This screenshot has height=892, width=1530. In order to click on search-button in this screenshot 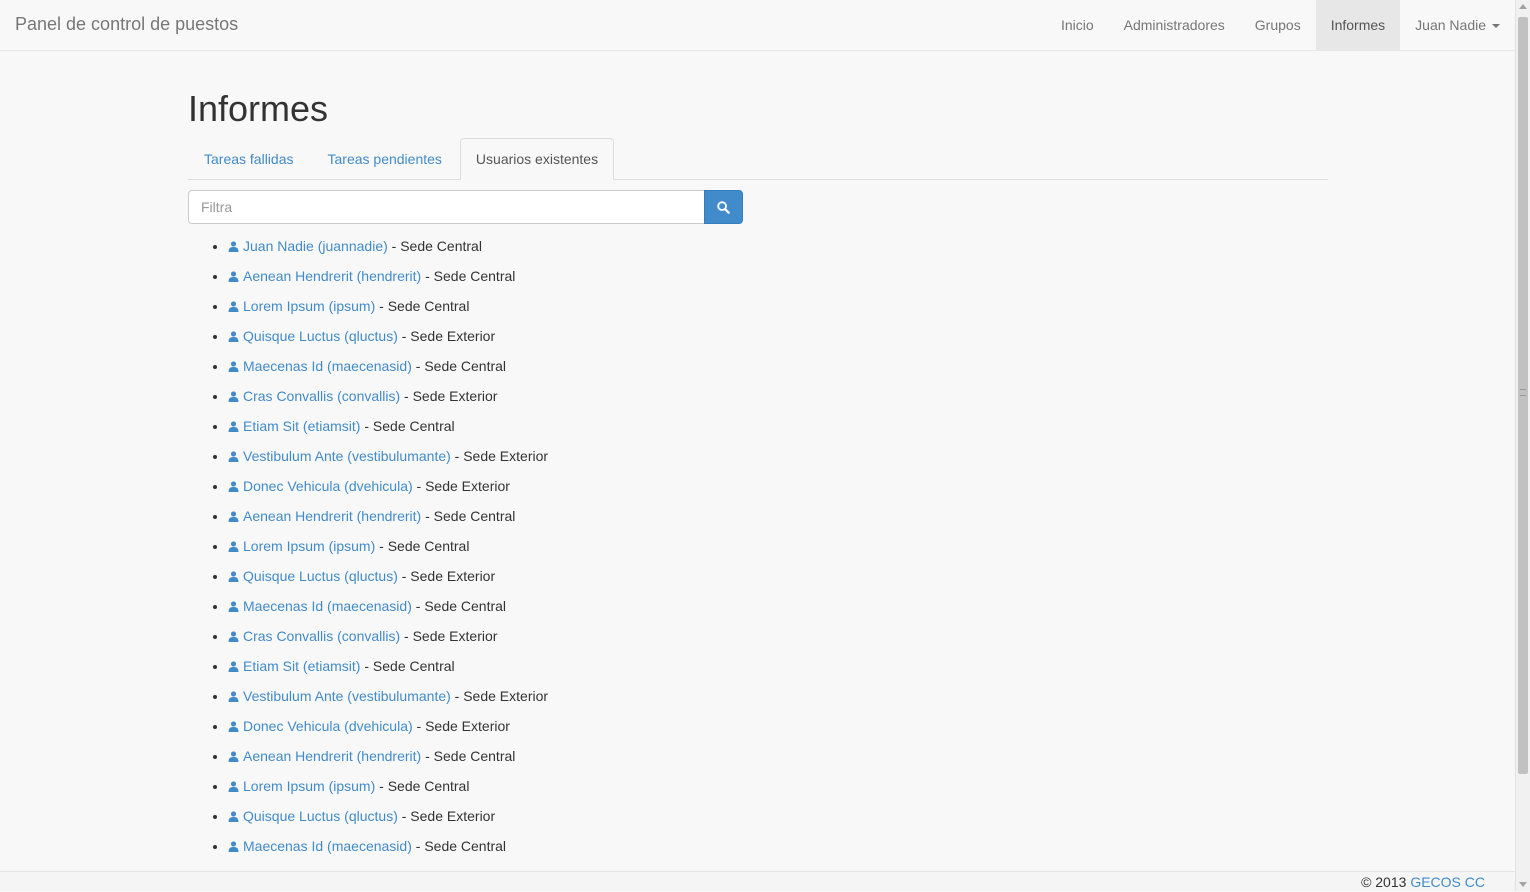, I will do `click(723, 207)`.